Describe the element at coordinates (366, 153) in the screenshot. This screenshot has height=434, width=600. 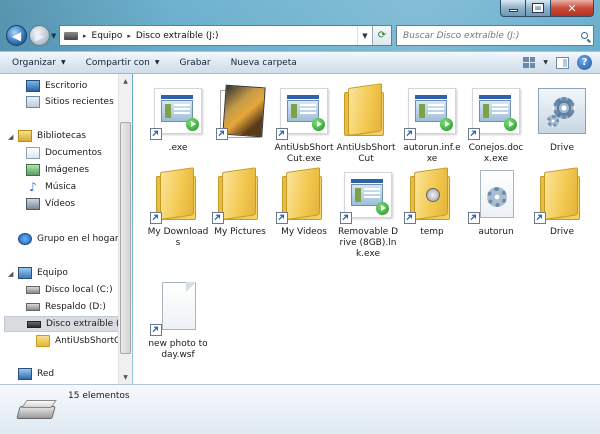
I see `file-name: AntiUsbShortCut` at that location.